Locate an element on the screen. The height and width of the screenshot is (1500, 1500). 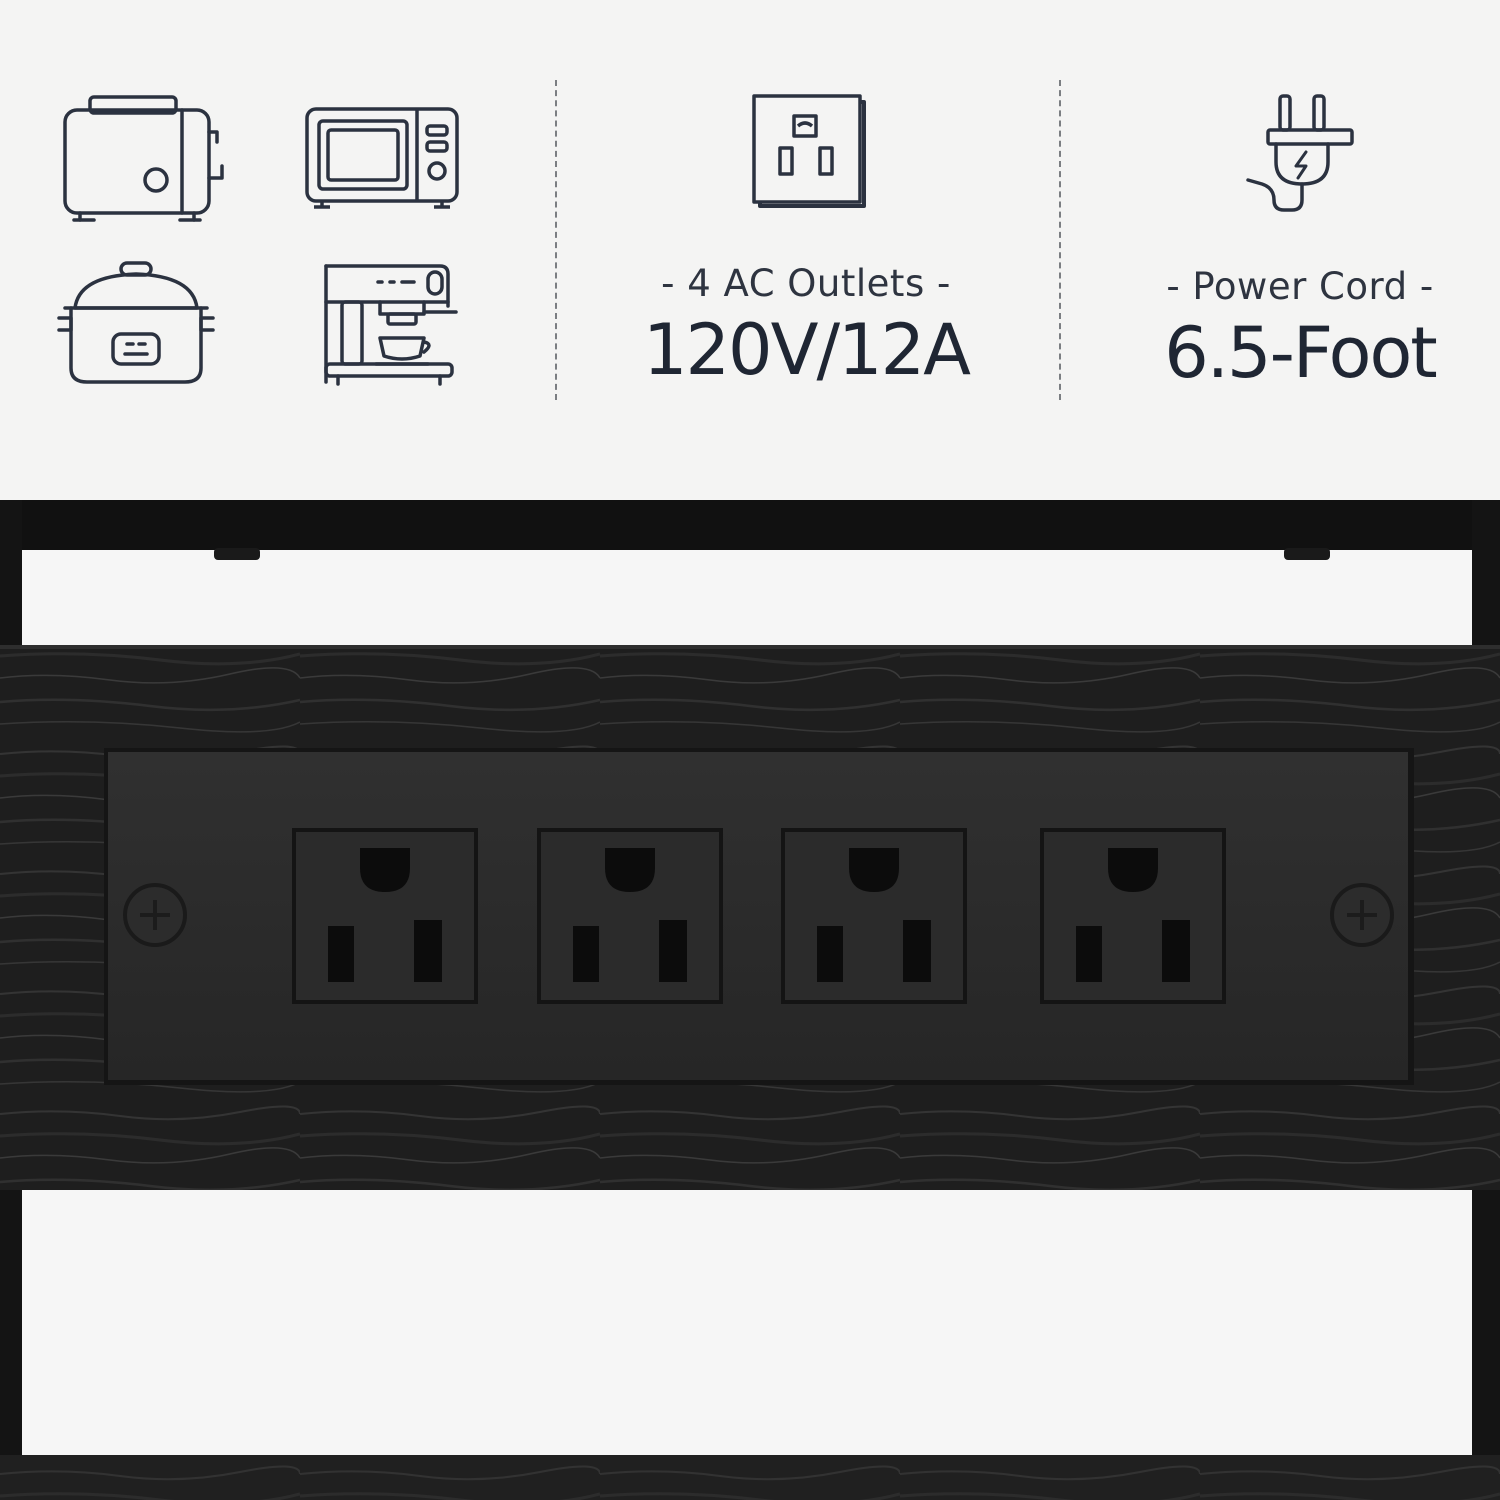
power-cord-spec: - Power Cord - 6.5-Foot is located at coordinates (1300, 329).